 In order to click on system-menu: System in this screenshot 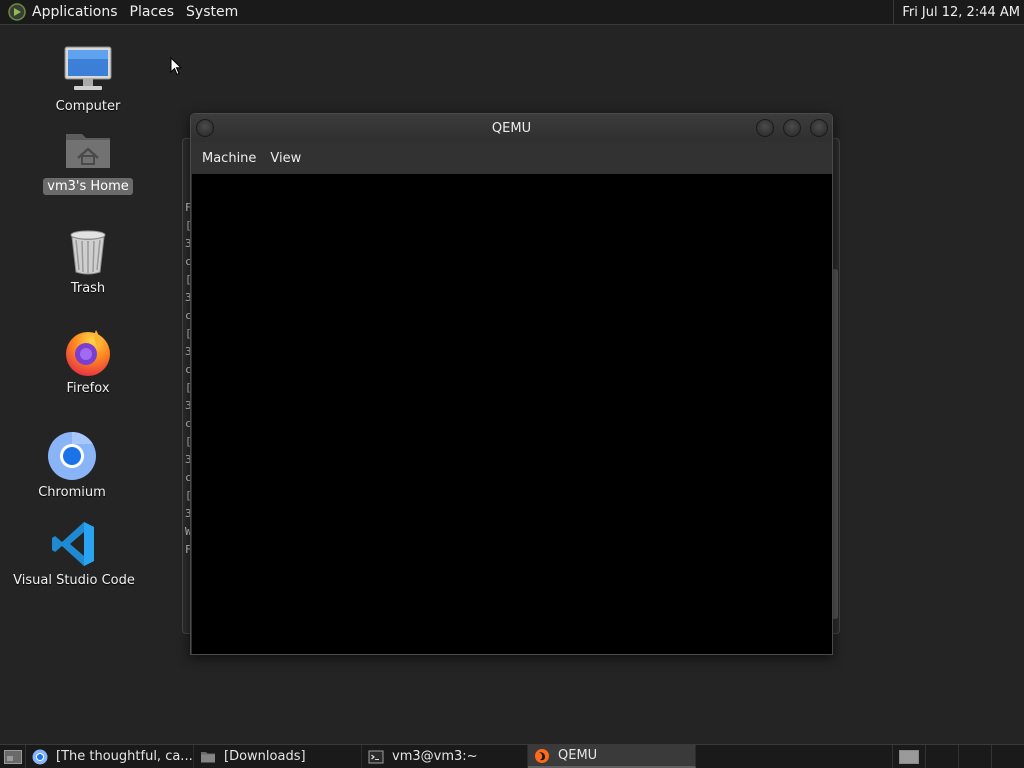, I will do `click(212, 12)`.